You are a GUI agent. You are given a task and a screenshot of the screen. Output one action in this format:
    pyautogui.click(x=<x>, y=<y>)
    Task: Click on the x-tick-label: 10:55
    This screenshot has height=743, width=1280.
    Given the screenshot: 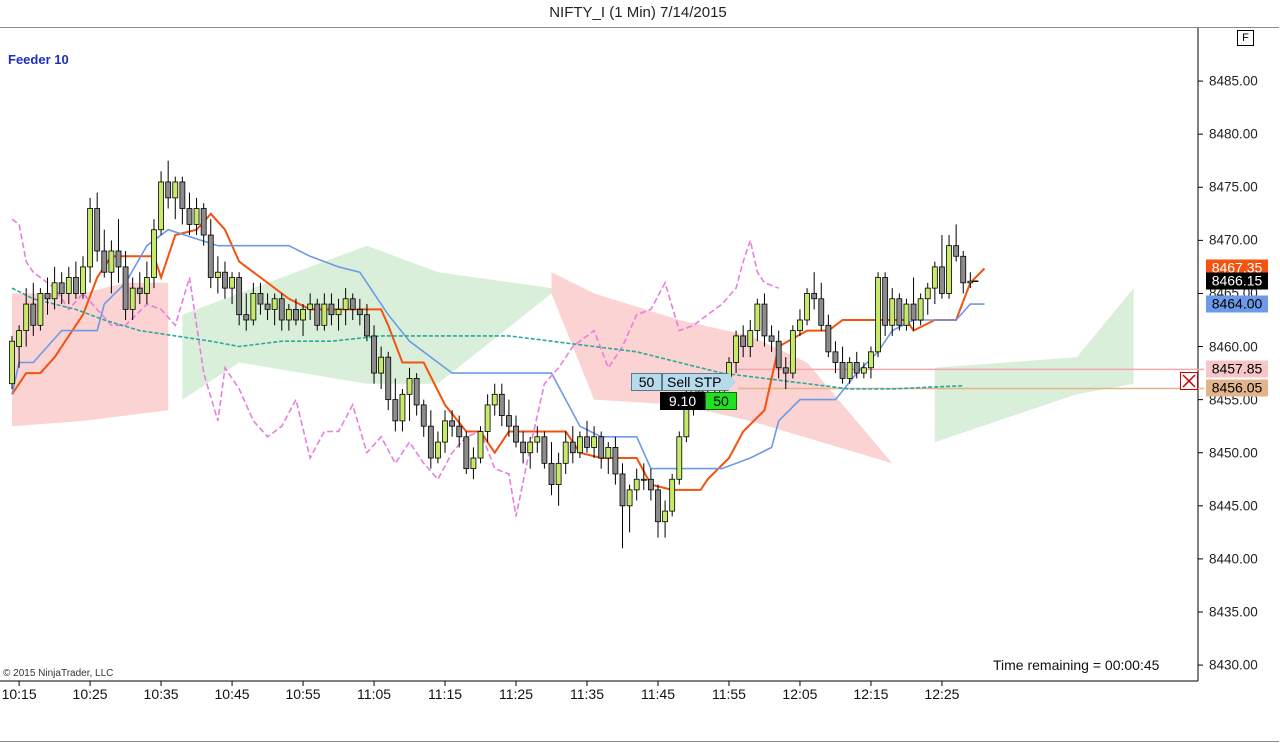 What is the action you would take?
    pyautogui.click(x=303, y=694)
    